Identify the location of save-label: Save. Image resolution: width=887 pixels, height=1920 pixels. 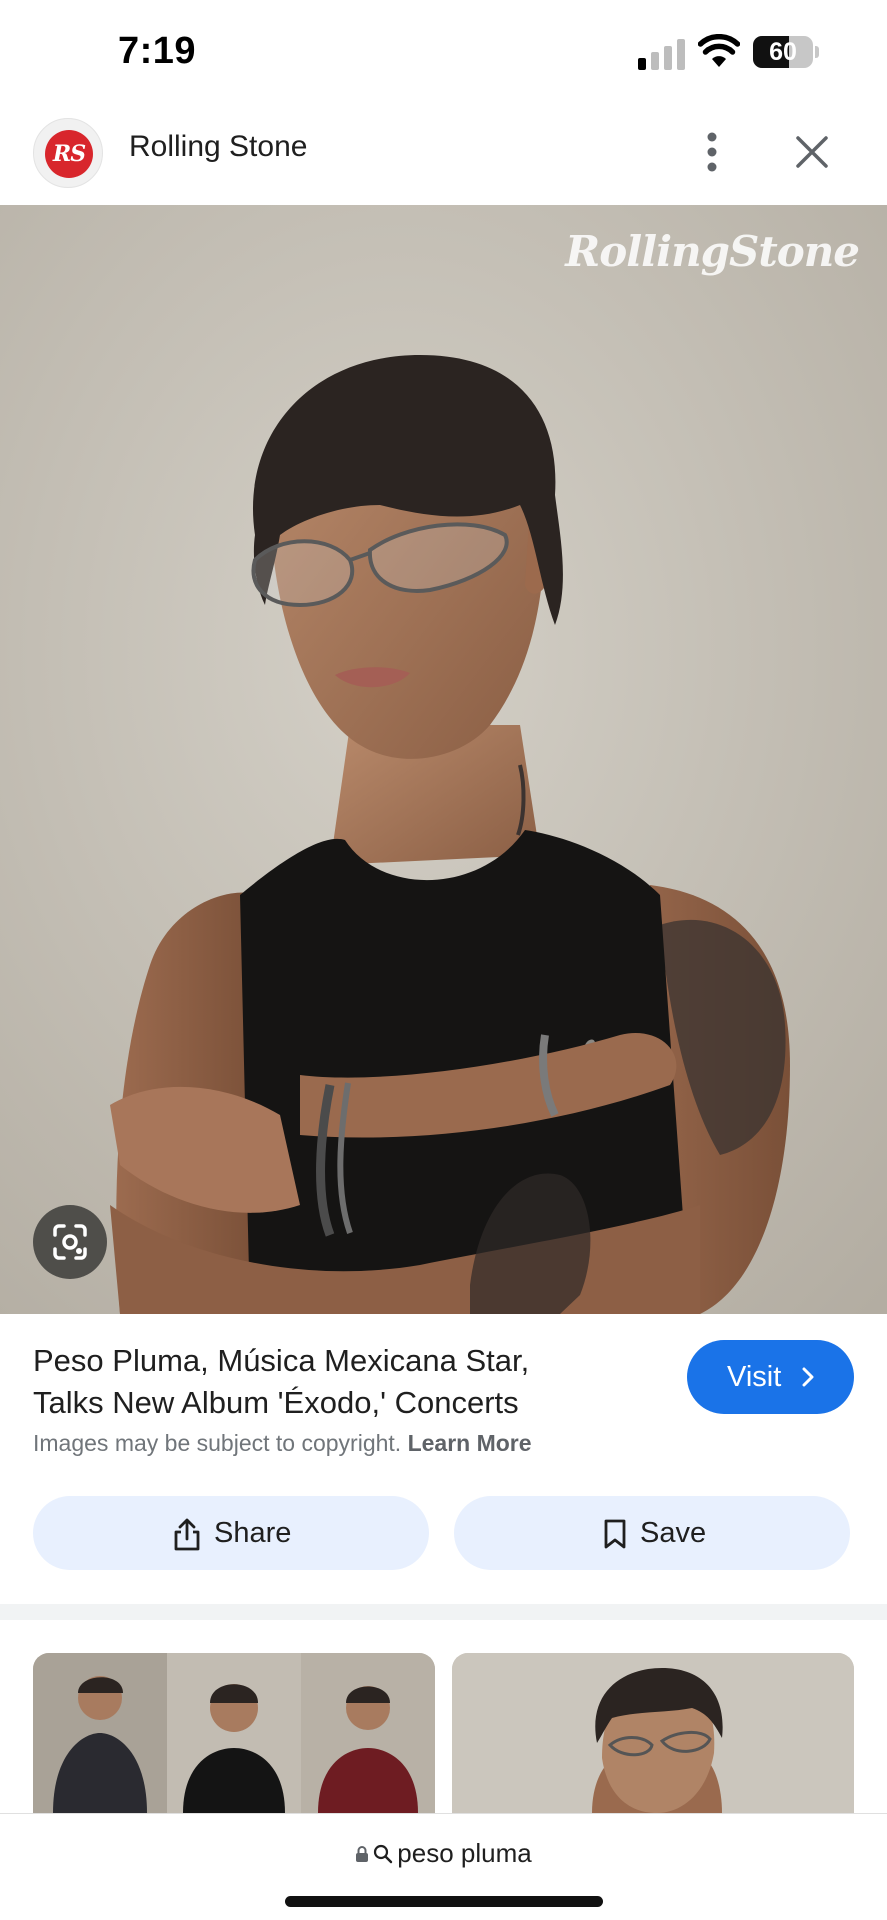
(673, 1533).